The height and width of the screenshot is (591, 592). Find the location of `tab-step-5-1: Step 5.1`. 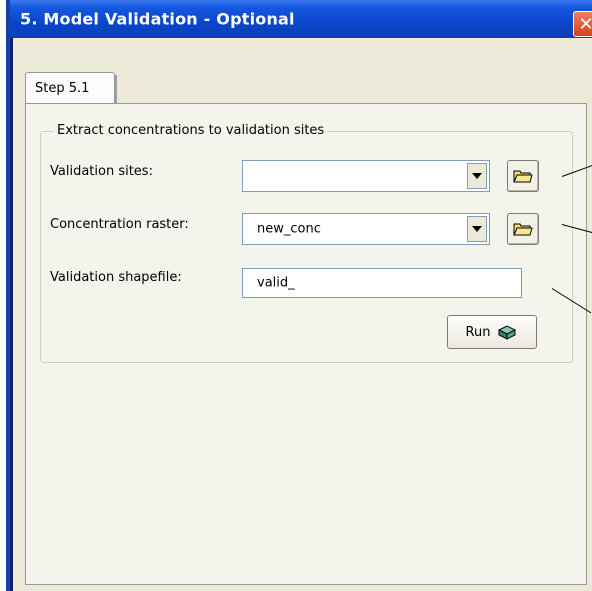

tab-step-5-1: Step 5.1 is located at coordinates (71, 88).